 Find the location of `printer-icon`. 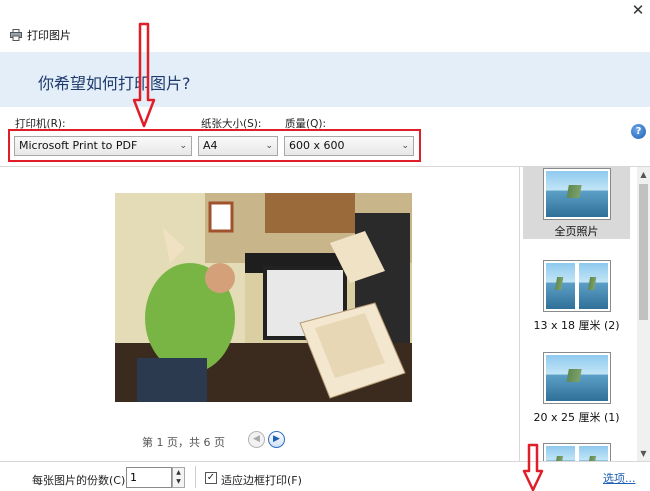

printer-icon is located at coordinates (16, 35).